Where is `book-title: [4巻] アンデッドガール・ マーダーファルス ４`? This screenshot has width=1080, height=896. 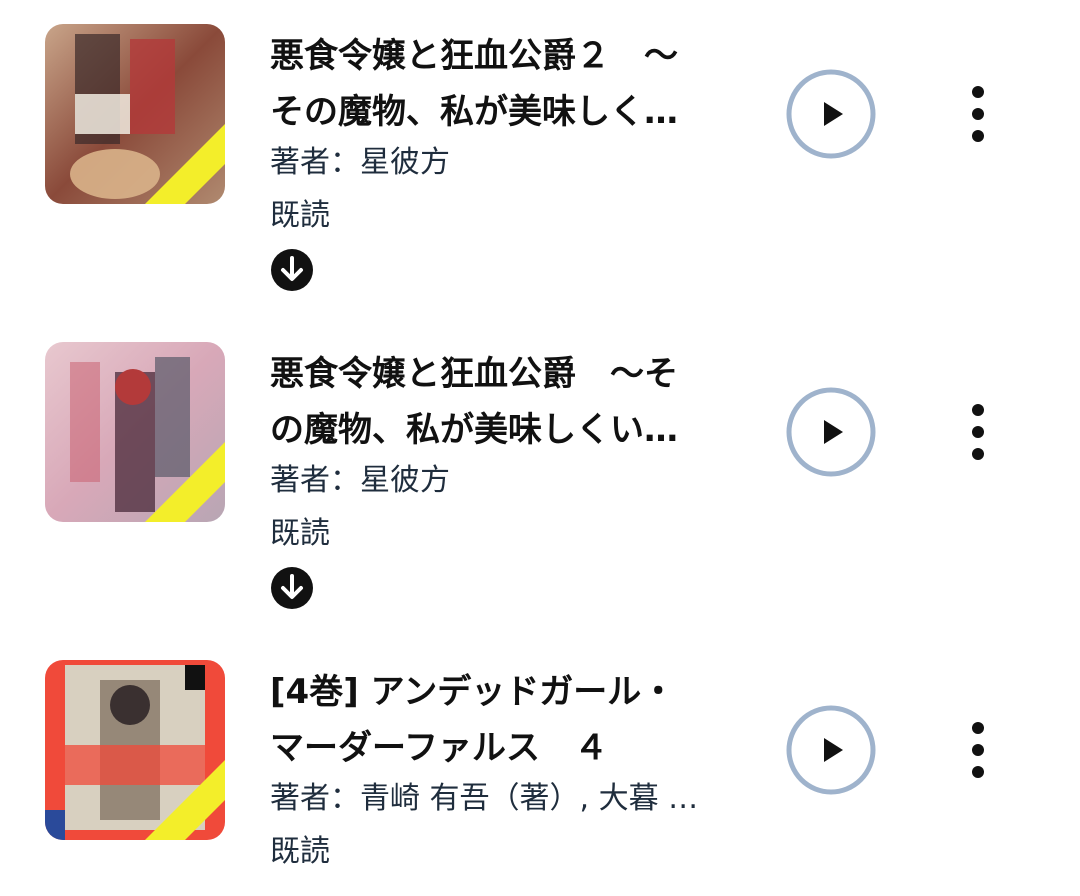
book-title: [4巻] アンデッドガール・ マーダーファルス ４ is located at coordinates (505, 720).